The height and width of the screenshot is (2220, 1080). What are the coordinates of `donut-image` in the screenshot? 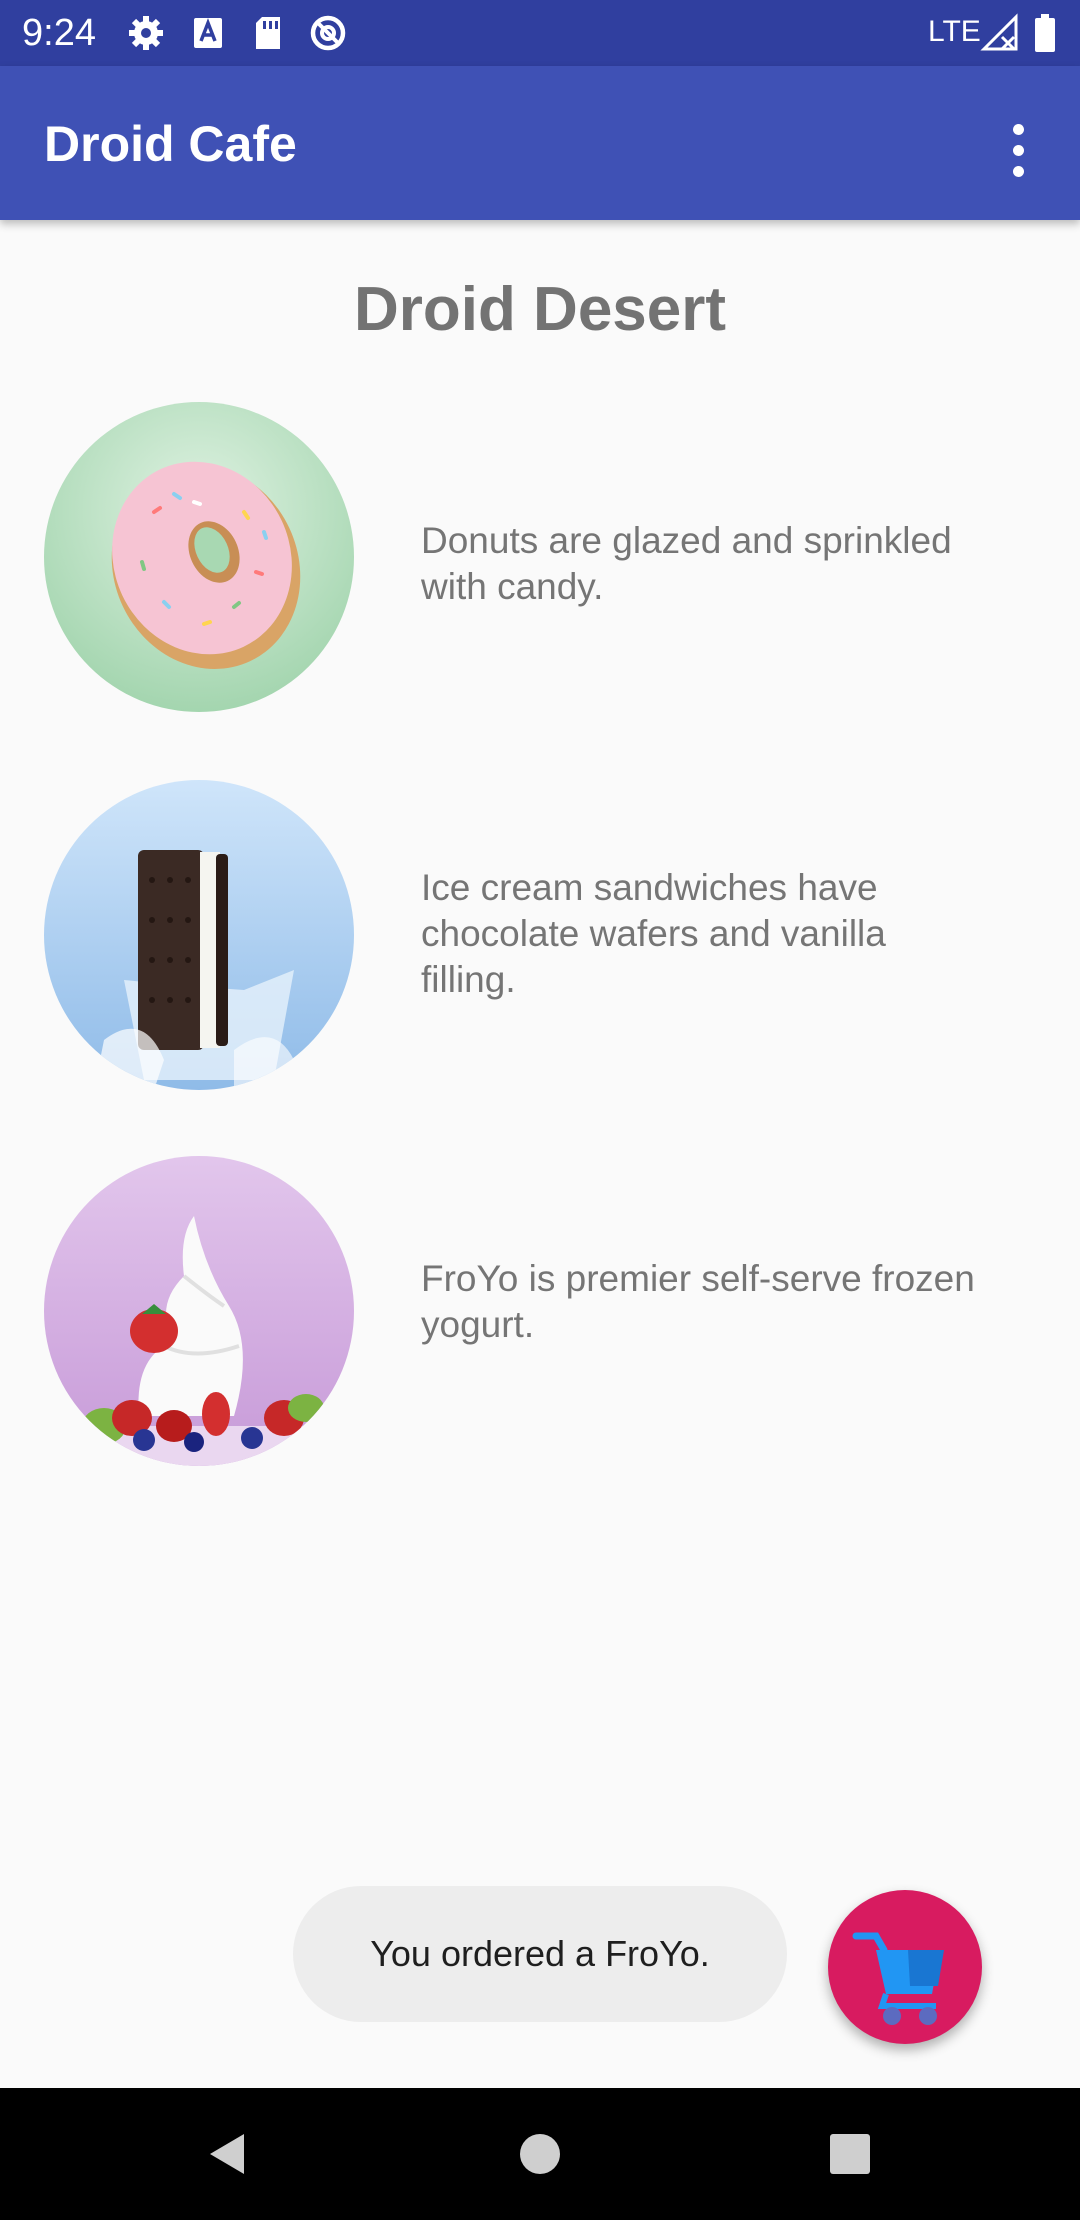 It's located at (199, 557).